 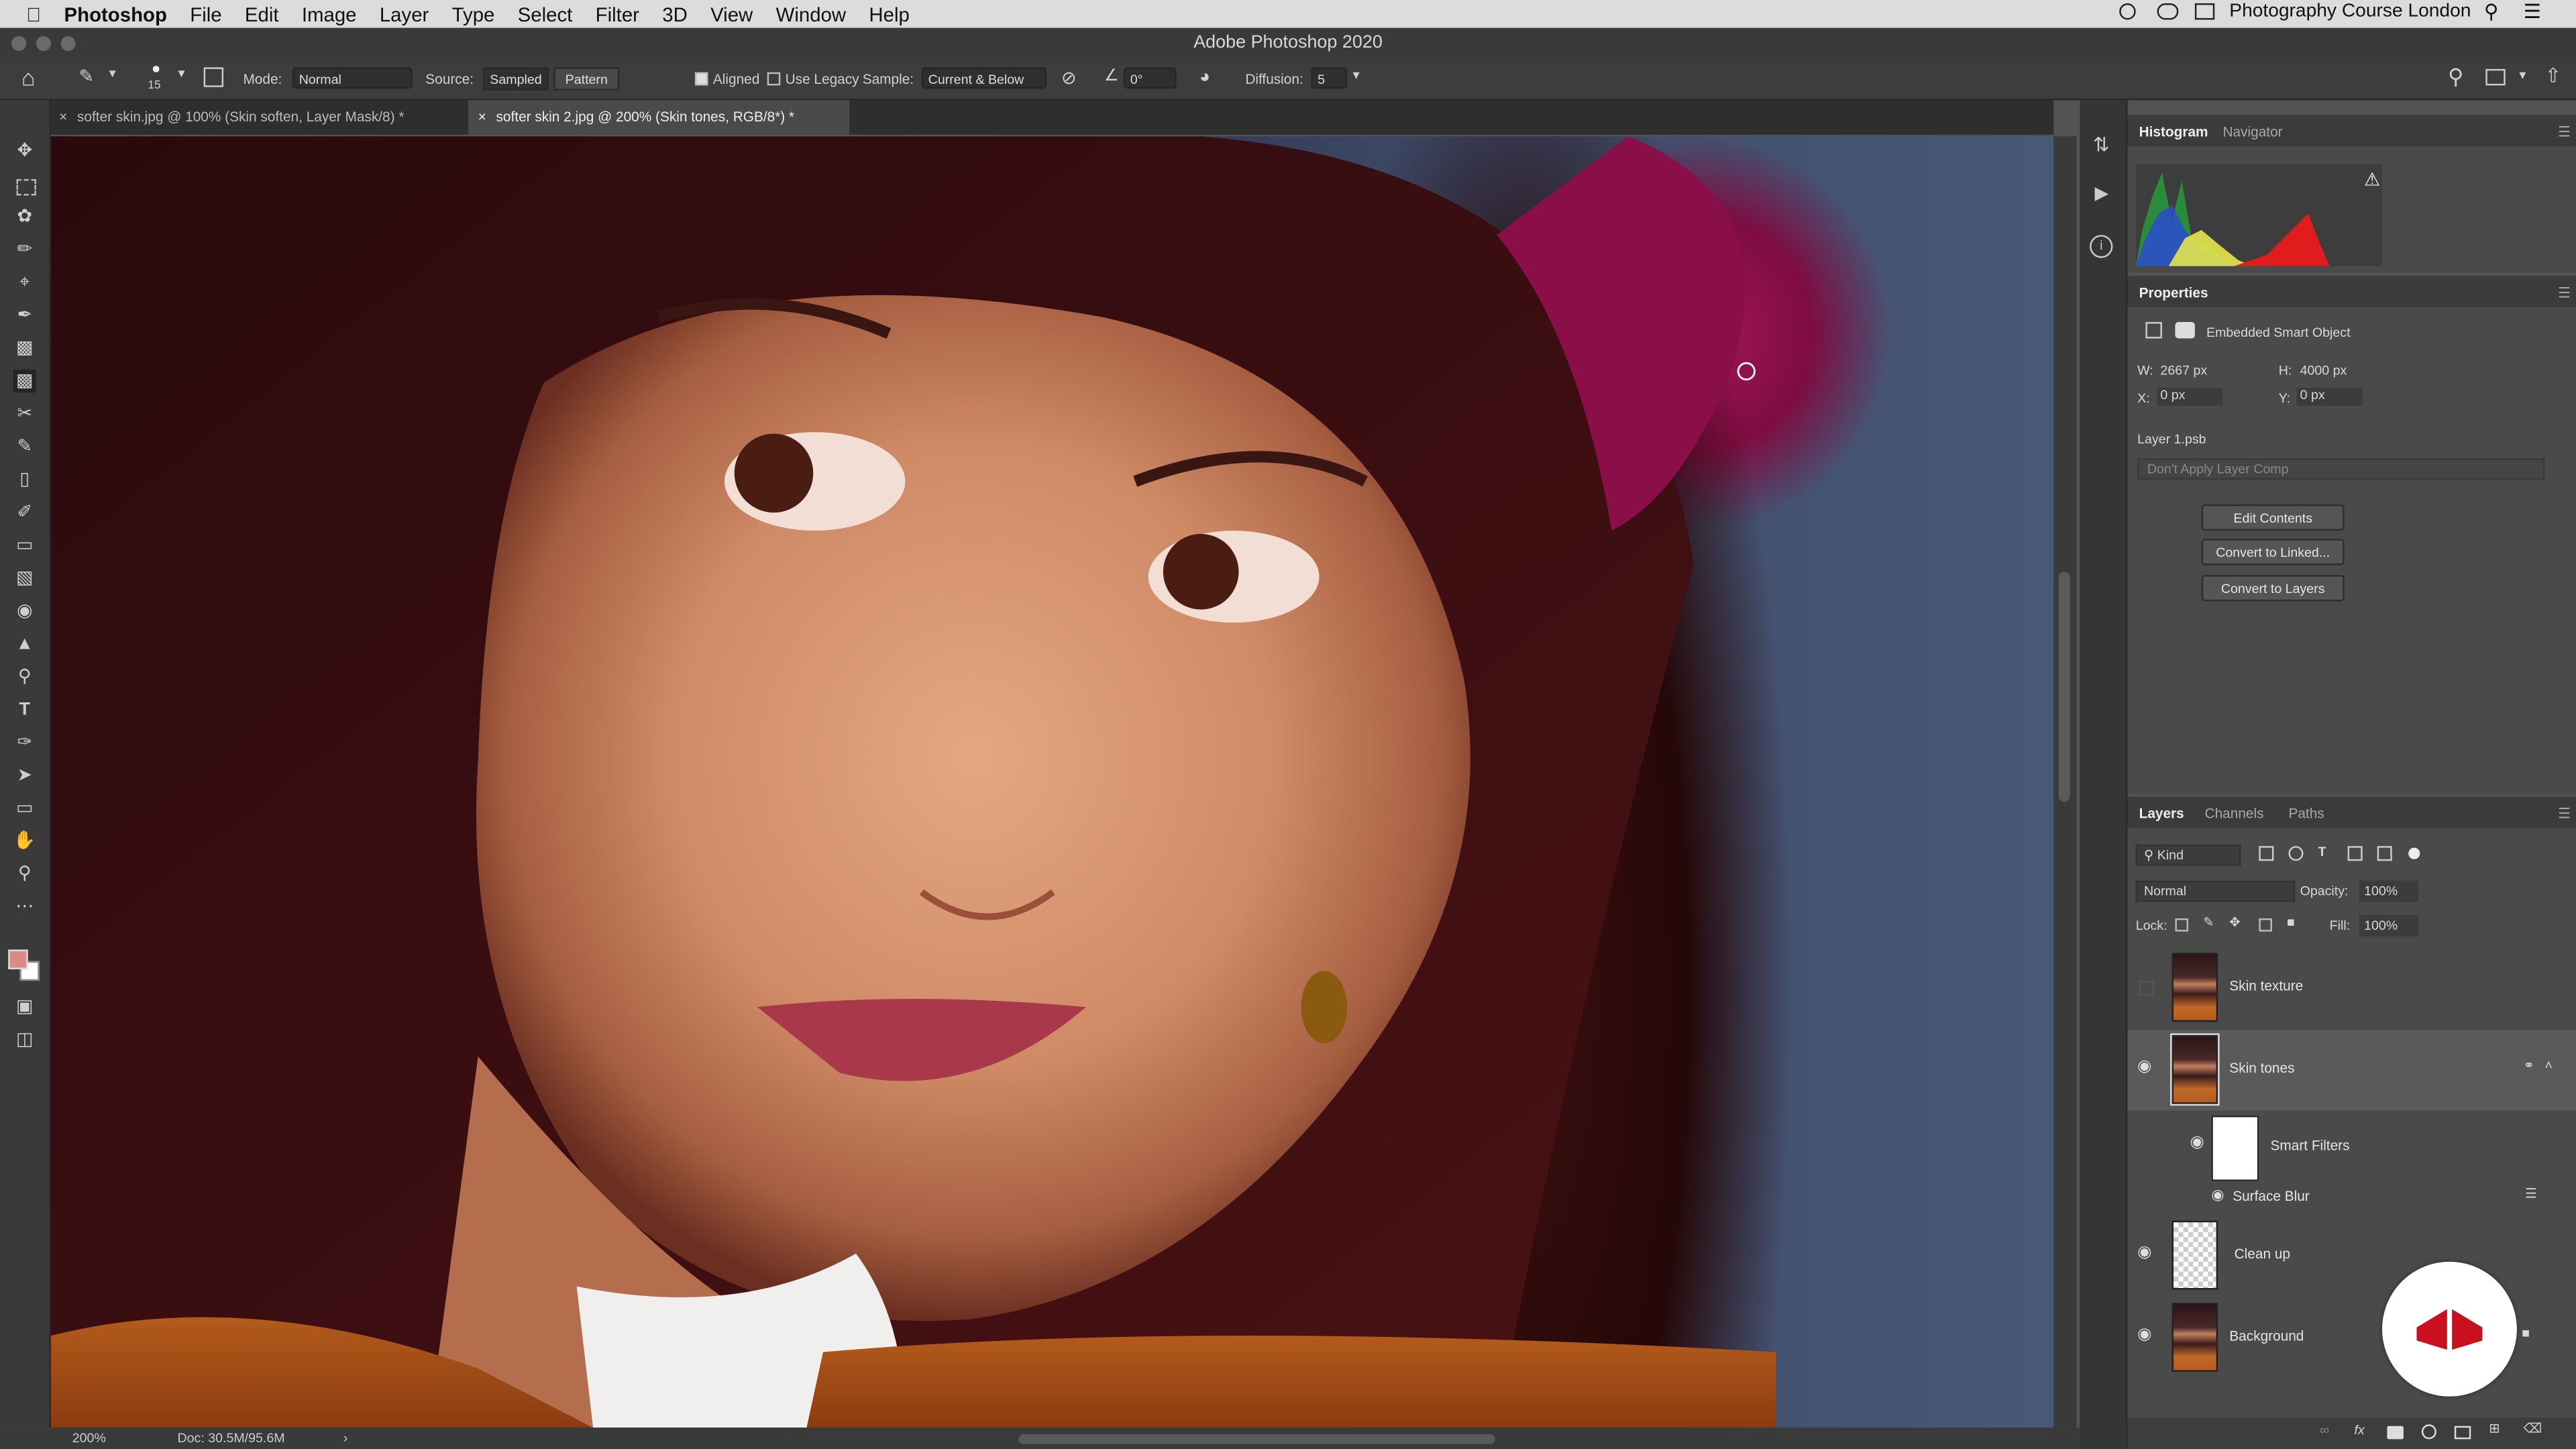 I want to click on convert-to-layers-button: Convert to Layers, so click(x=2273, y=588).